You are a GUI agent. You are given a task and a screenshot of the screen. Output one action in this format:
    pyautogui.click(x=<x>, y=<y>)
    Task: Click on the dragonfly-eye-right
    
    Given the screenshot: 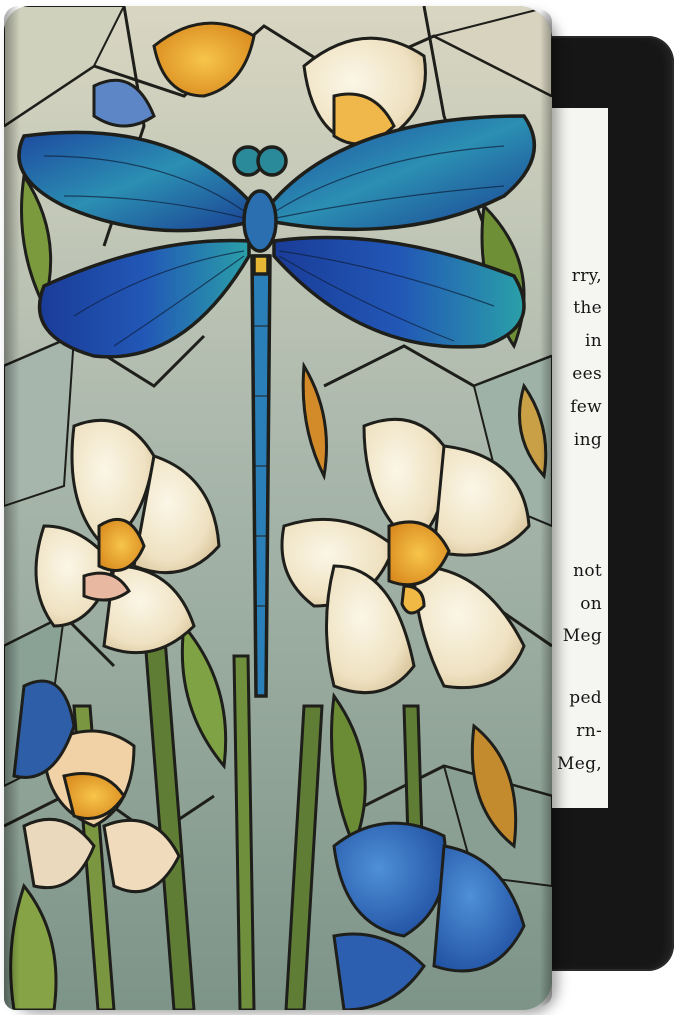 What is the action you would take?
    pyautogui.click(x=272, y=161)
    